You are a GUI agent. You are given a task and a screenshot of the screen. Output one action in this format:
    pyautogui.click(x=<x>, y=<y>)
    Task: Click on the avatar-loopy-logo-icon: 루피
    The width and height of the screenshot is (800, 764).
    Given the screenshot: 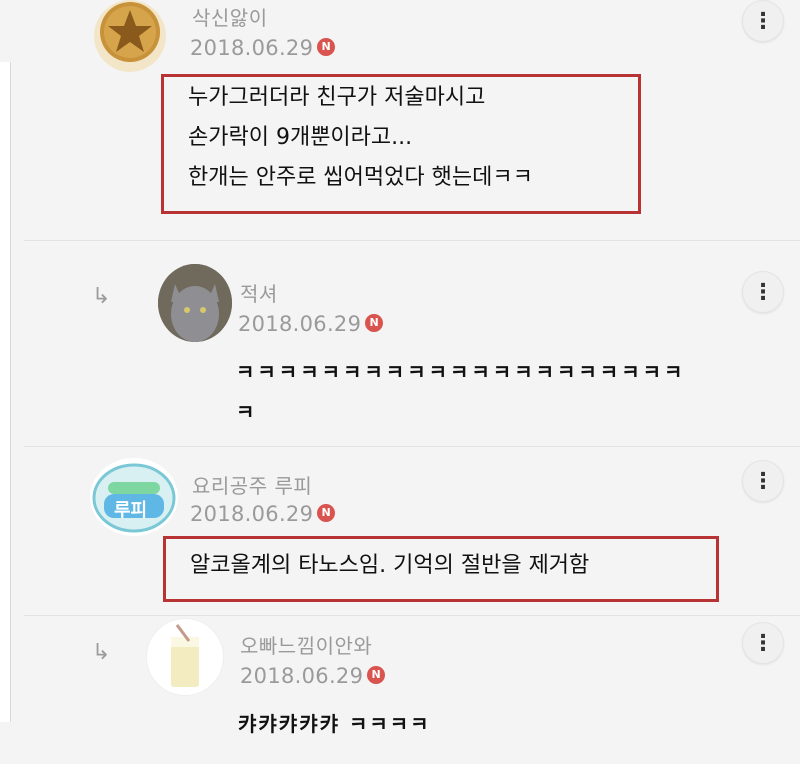 What is the action you would take?
    pyautogui.click(x=134, y=497)
    